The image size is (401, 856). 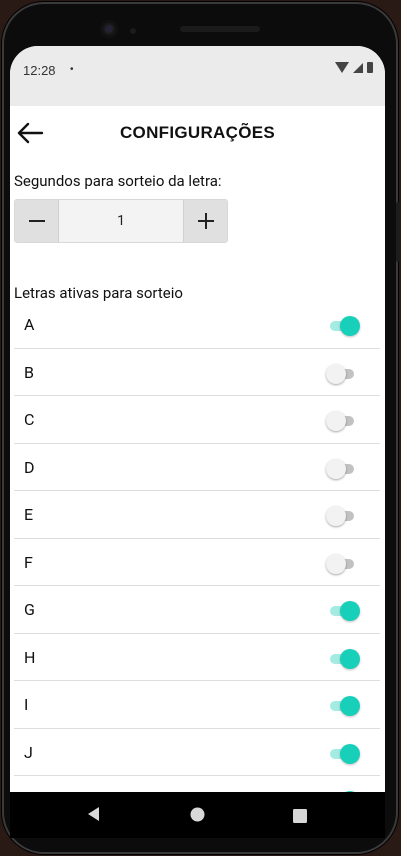 I want to click on letter-label: B, so click(x=29, y=372).